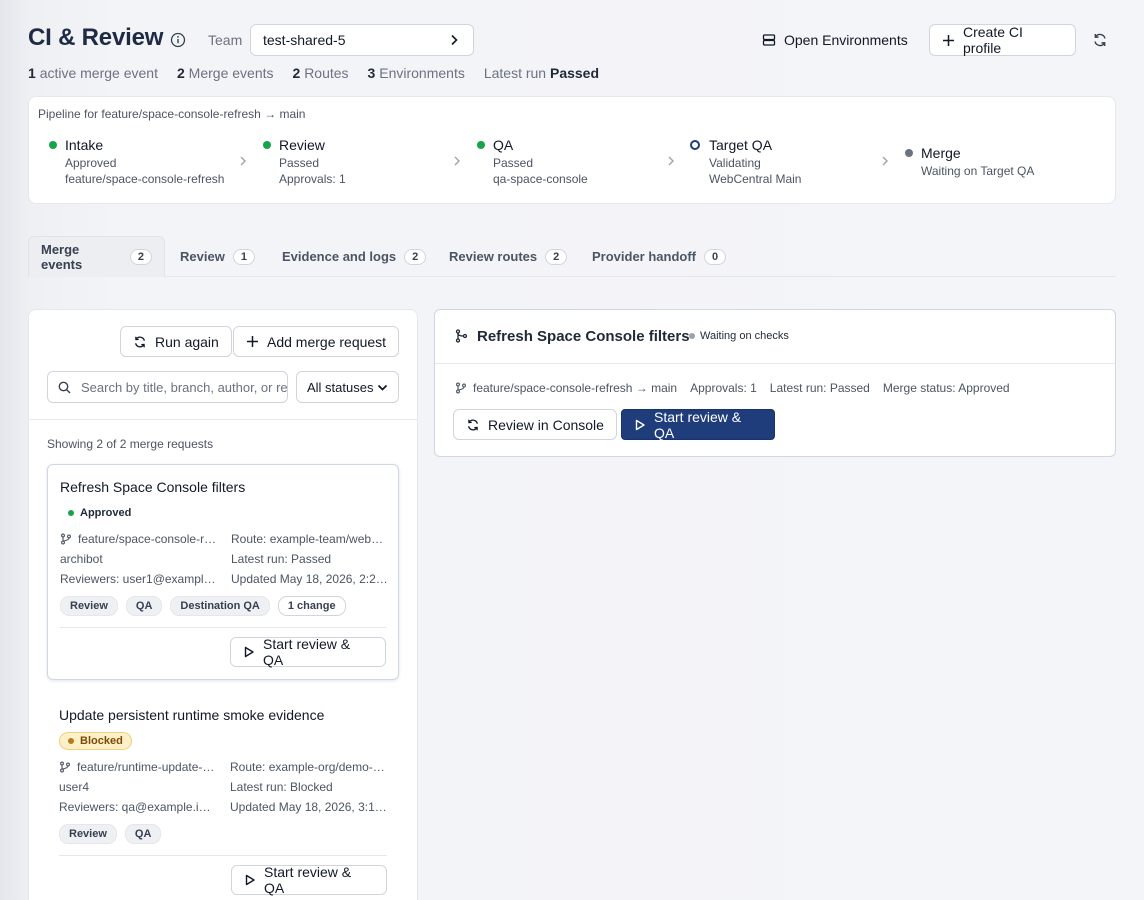  What do you see at coordinates (347, 387) in the screenshot?
I see `status-filter-select: All statuses` at bounding box center [347, 387].